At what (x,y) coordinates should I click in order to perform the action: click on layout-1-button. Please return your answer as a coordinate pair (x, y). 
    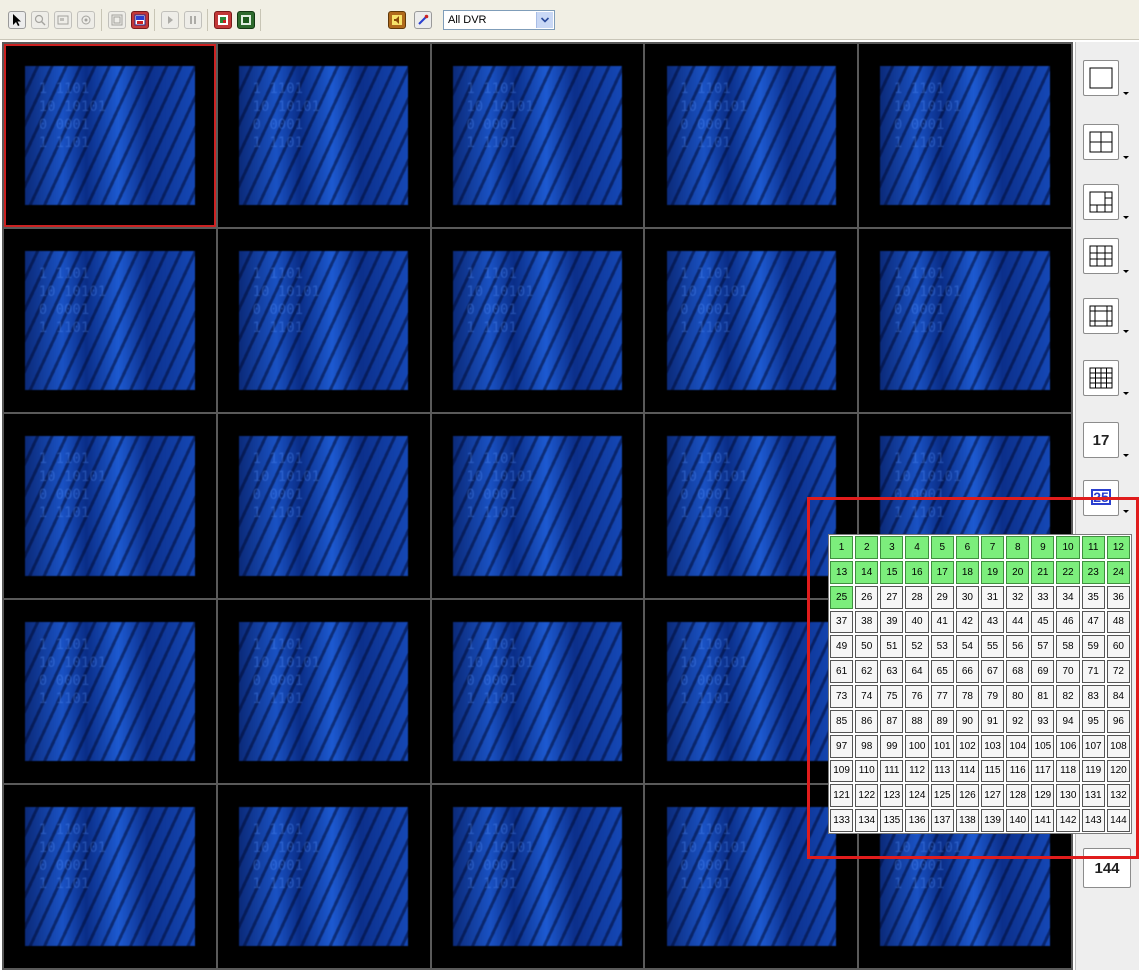
    Looking at the image, I should click on (1101, 78).